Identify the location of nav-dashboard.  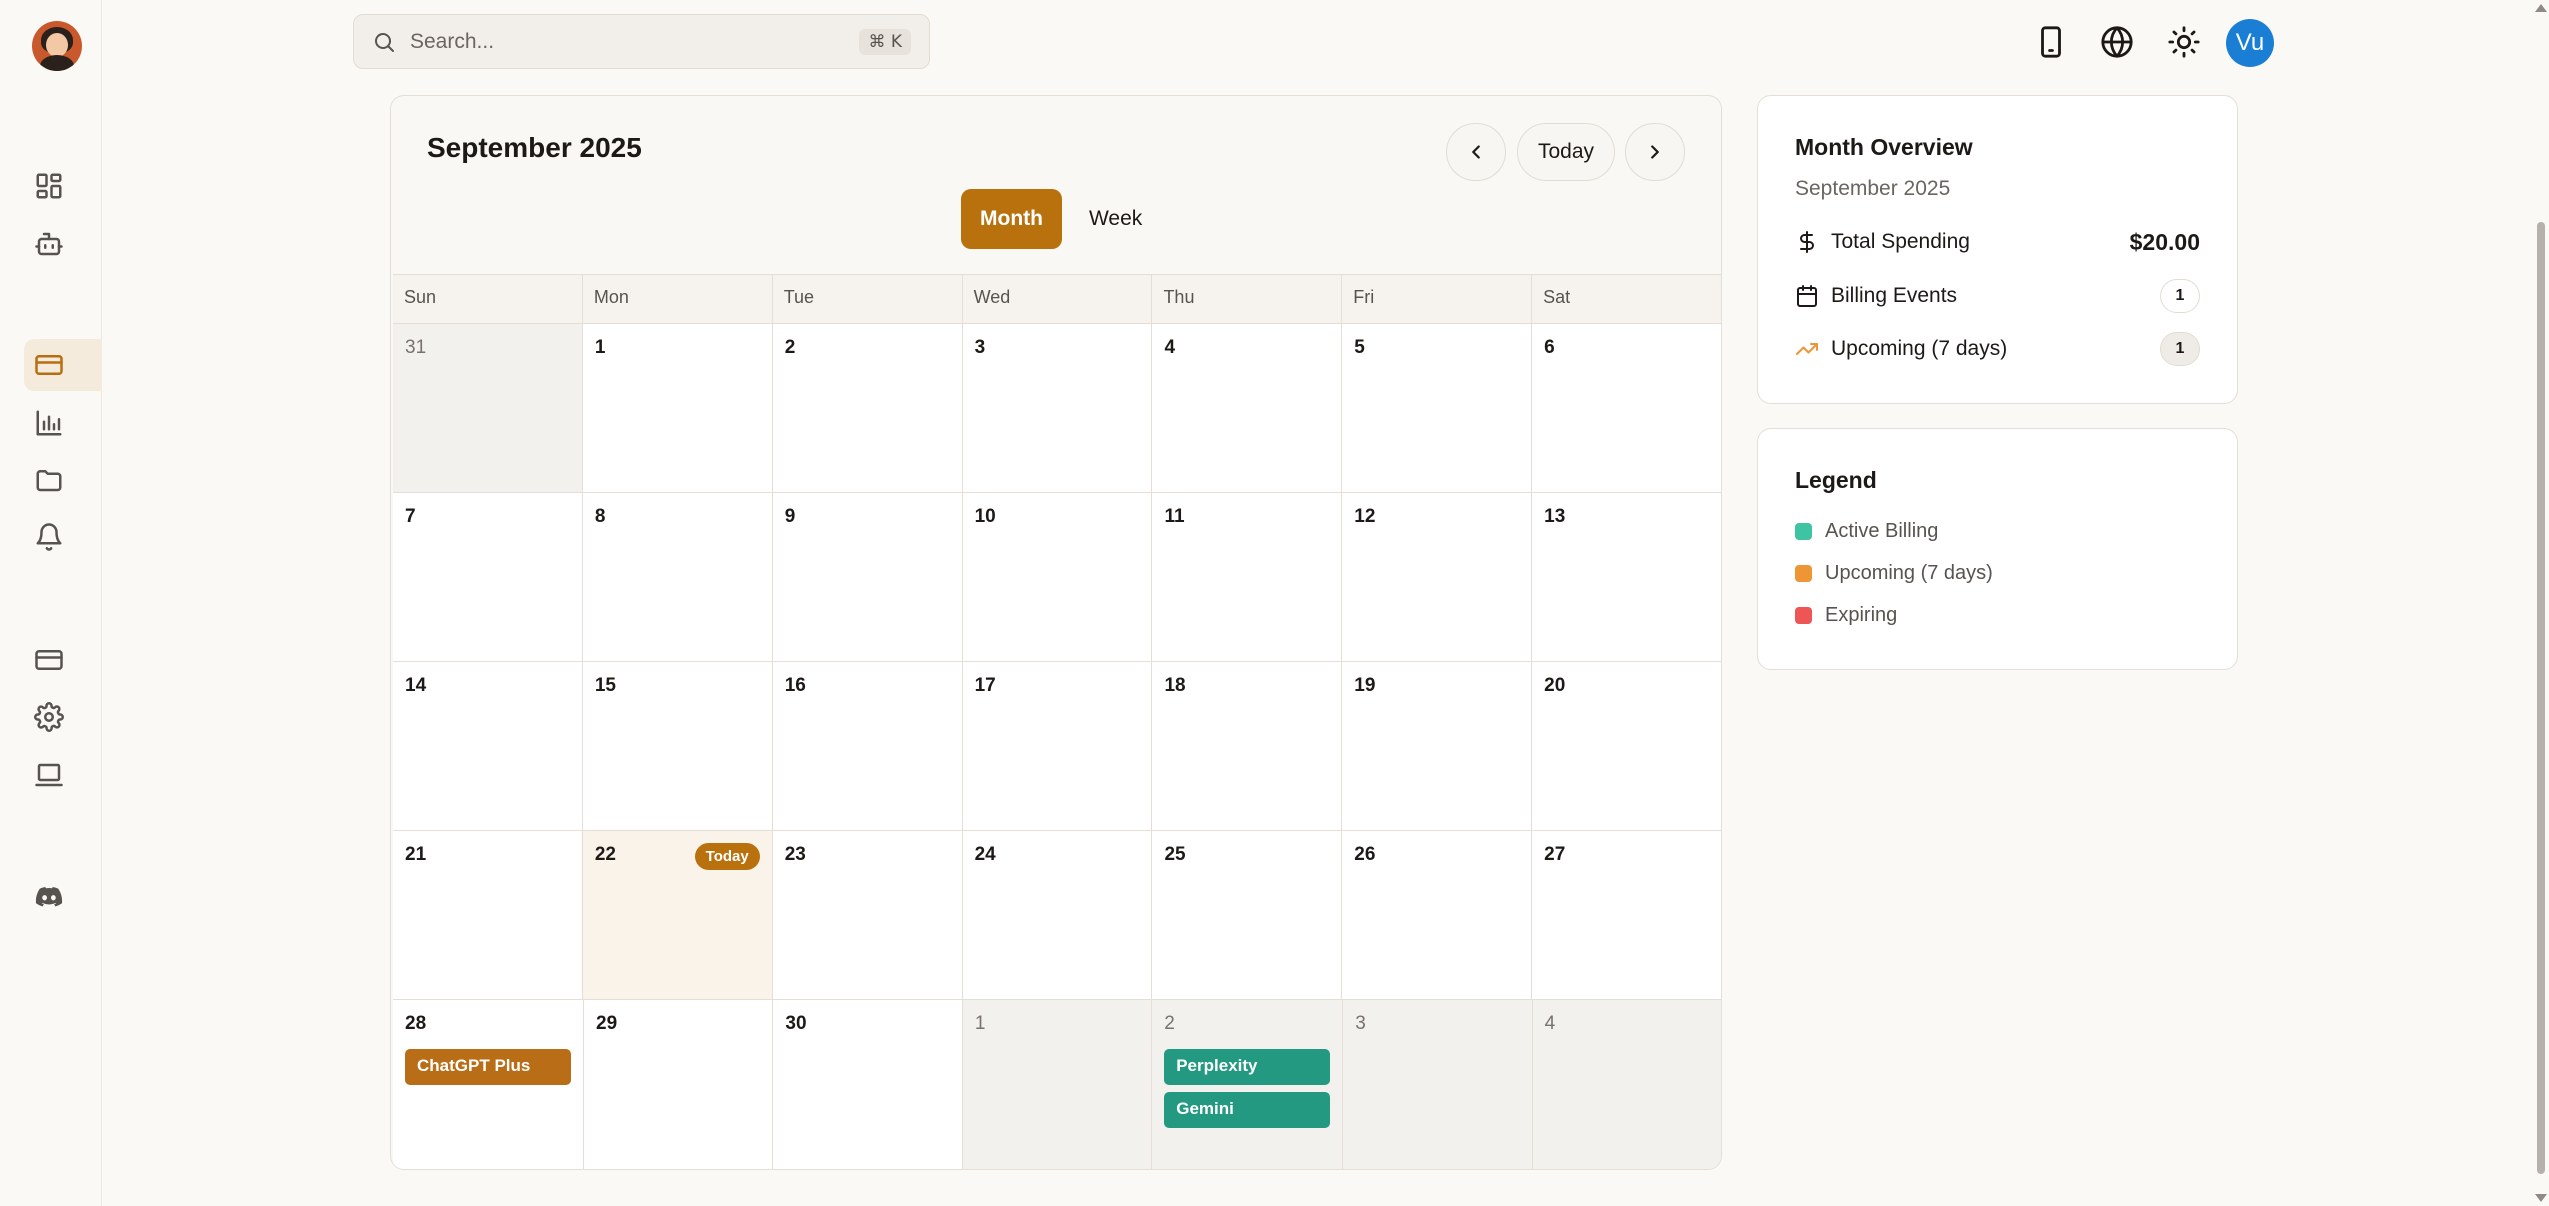
(63, 186).